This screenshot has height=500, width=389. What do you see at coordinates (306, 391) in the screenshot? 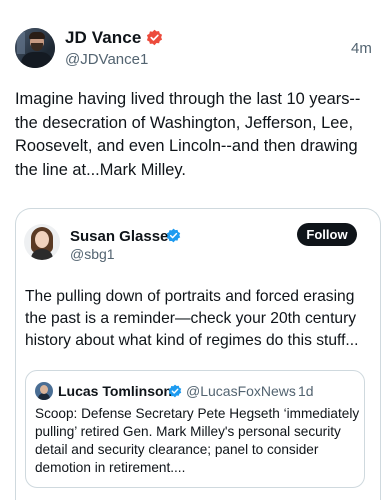
I see `nested-timestamp: 1d` at bounding box center [306, 391].